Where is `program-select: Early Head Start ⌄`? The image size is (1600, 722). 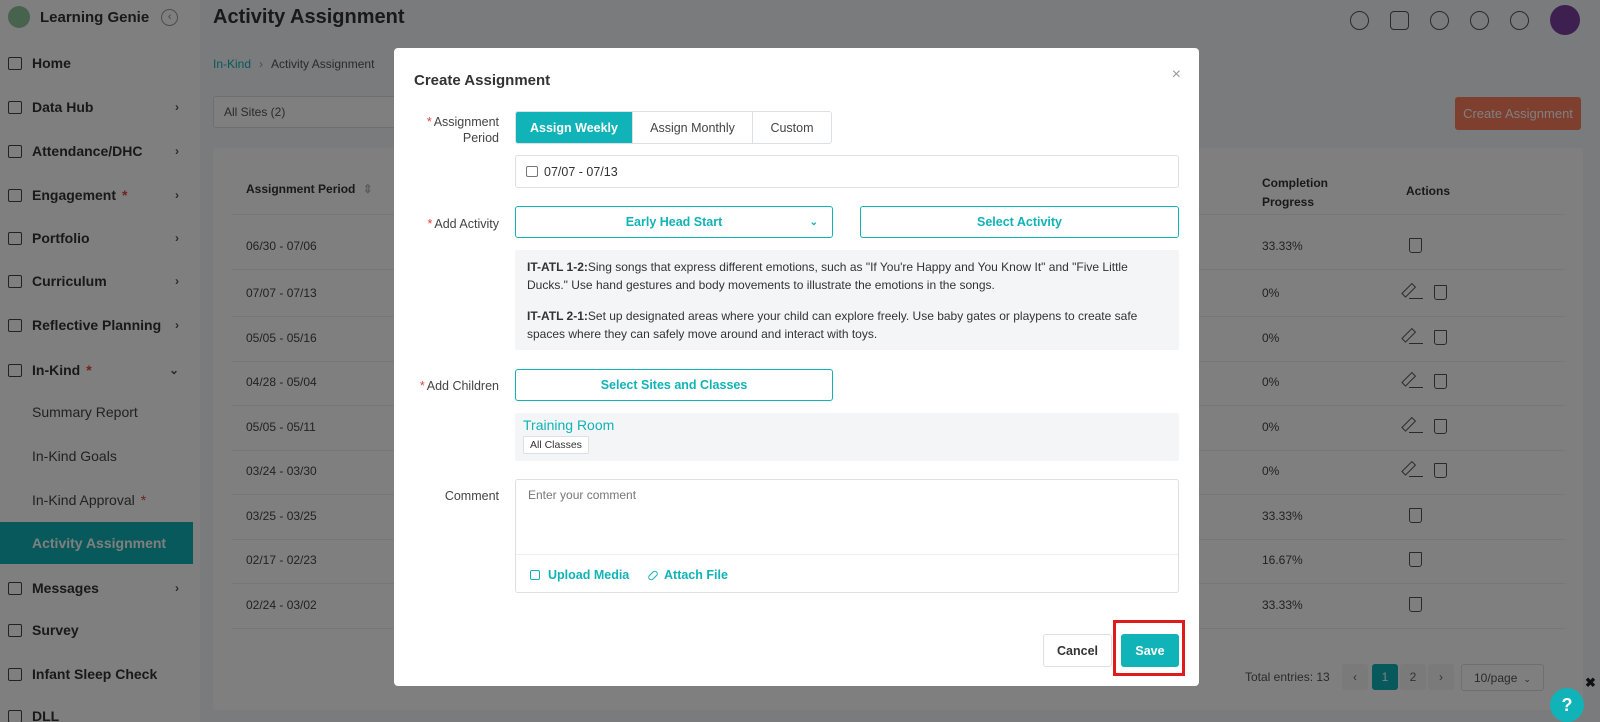 program-select: Early Head Start ⌄ is located at coordinates (674, 222).